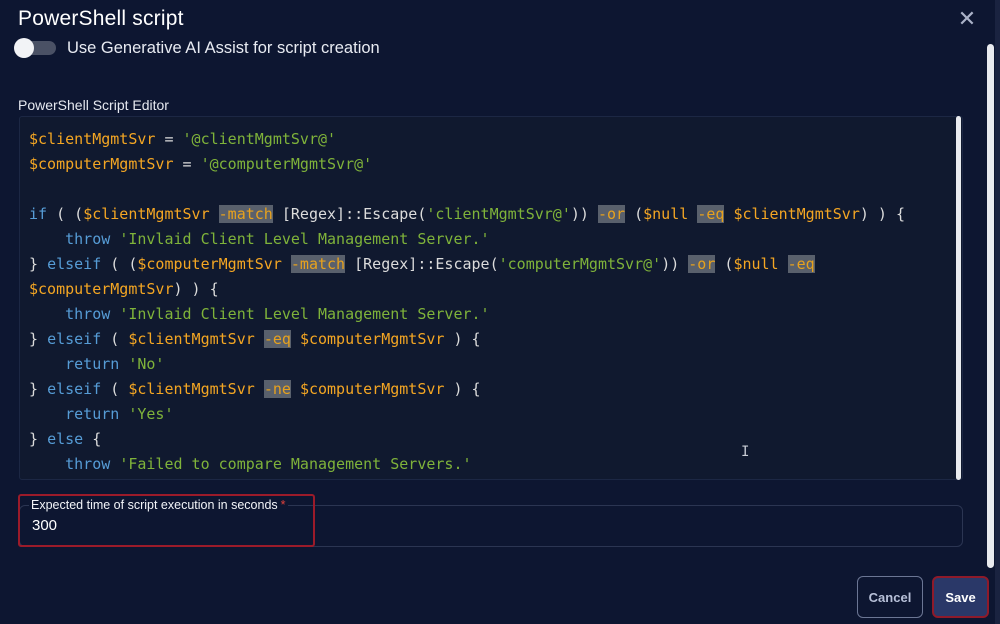 This screenshot has height=624, width=1000. What do you see at coordinates (967, 19) in the screenshot?
I see `close-icon: ✕` at bounding box center [967, 19].